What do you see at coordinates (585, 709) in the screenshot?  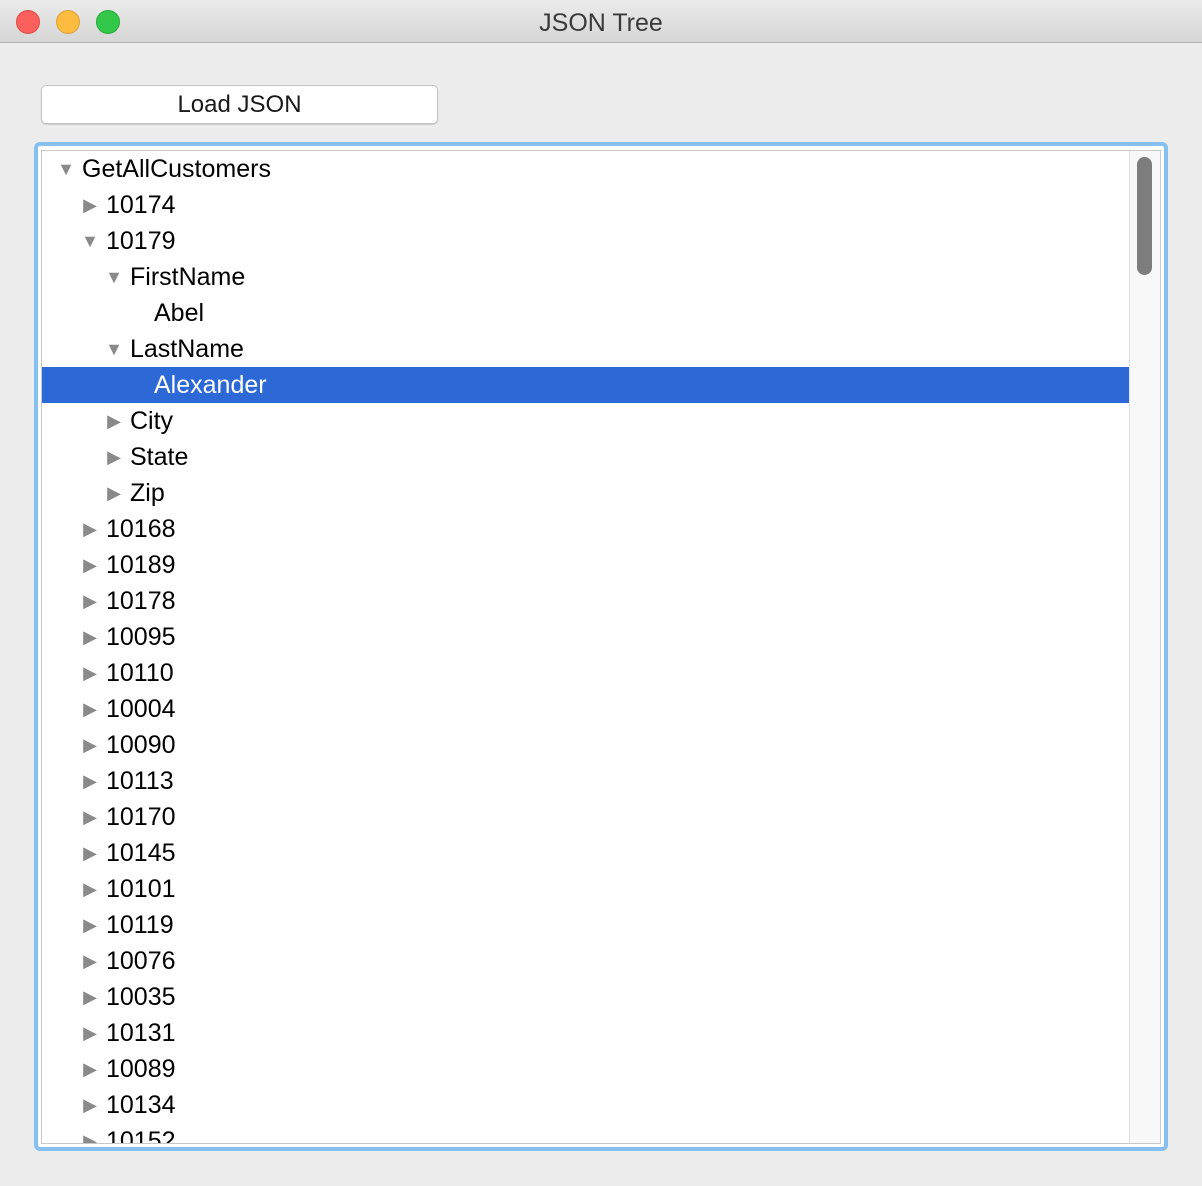 I see `tree-row: ▶ 10004` at bounding box center [585, 709].